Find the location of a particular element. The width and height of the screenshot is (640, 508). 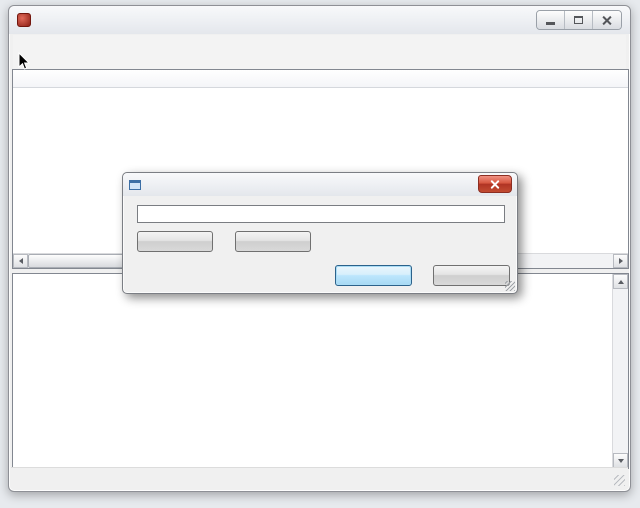

dialog-title-bar is located at coordinates (320, 184).